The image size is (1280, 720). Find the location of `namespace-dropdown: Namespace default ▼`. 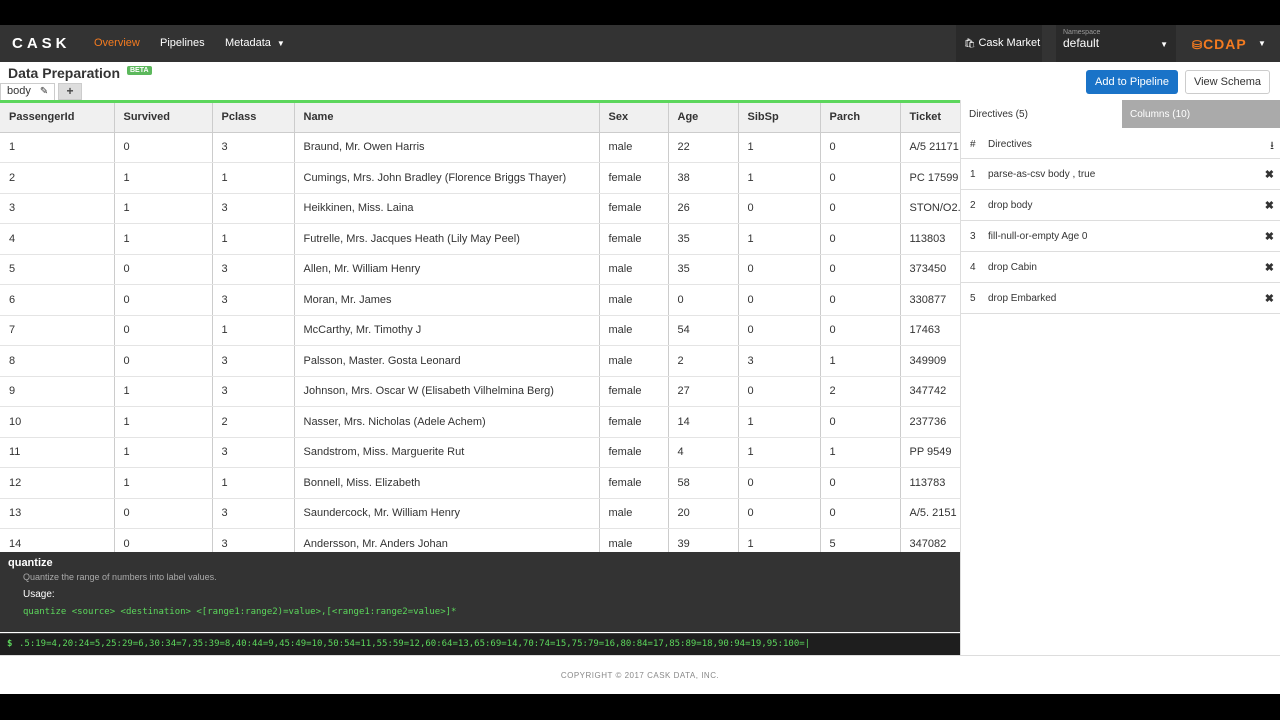

namespace-dropdown: Namespace default ▼ is located at coordinates (1116, 43).